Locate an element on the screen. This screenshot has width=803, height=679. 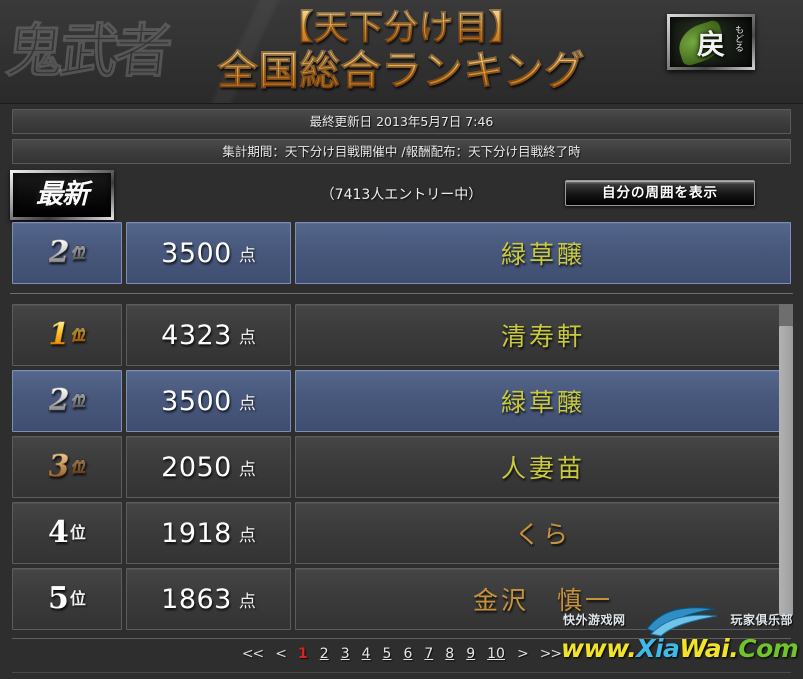
my-rank-suffix: 位 is located at coordinates (78, 252).